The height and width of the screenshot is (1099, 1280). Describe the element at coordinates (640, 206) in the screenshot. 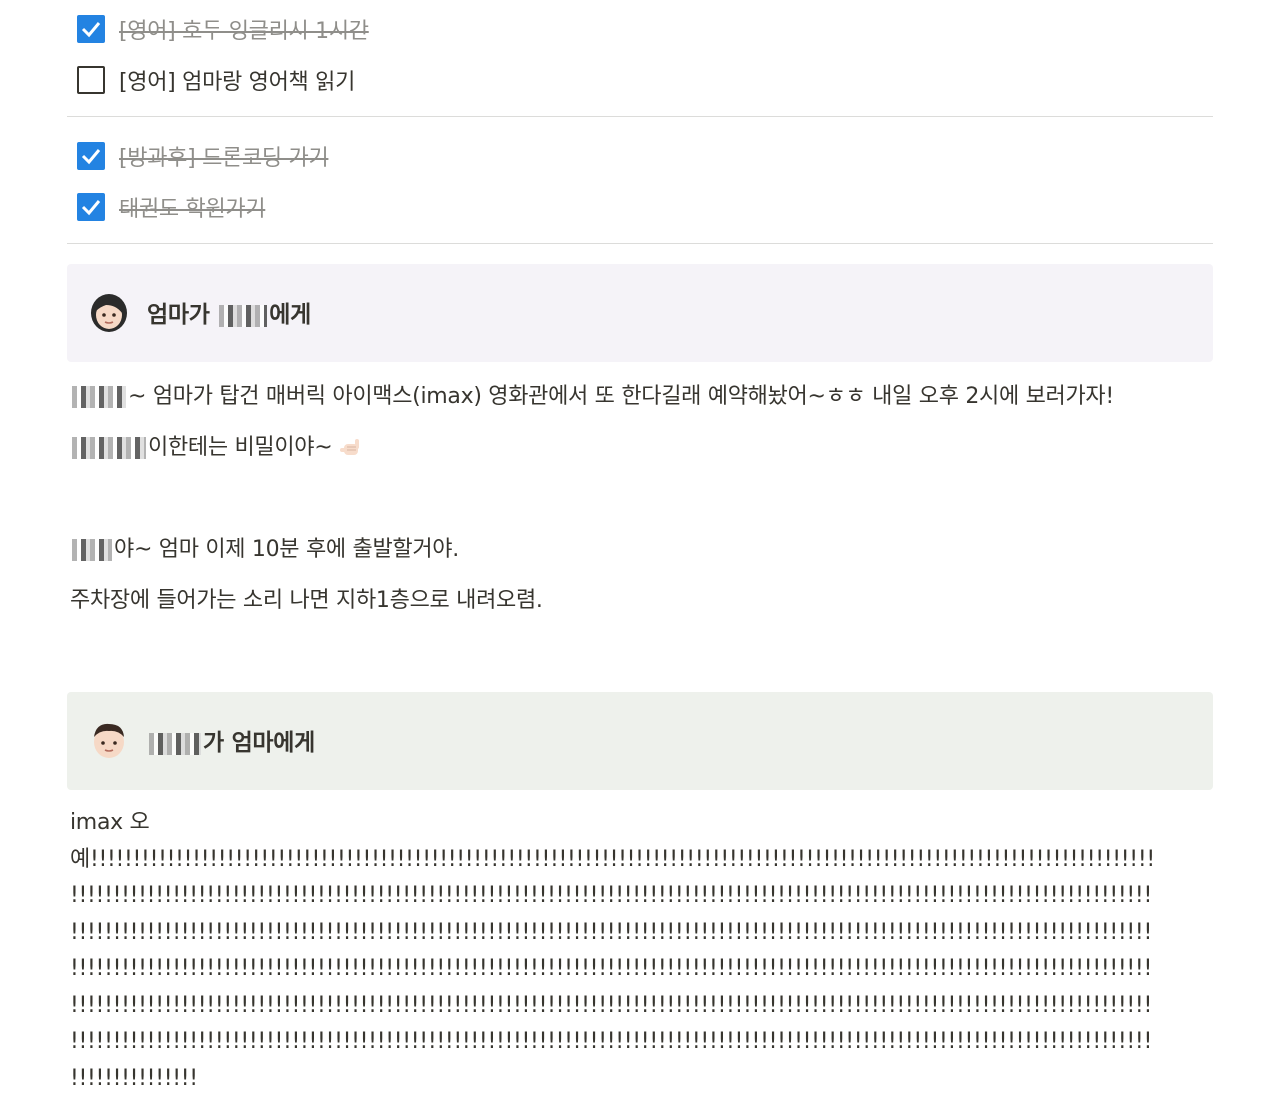

I see `todo-item: 태권도 학원가기` at that location.